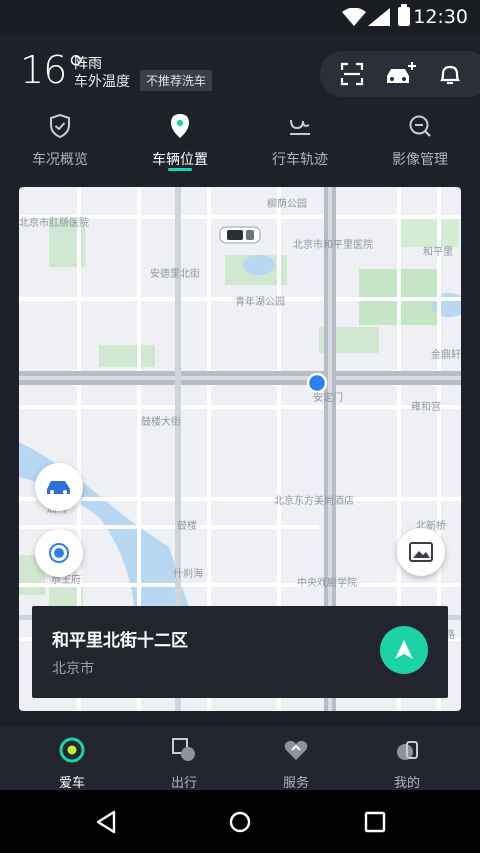 Image resolution: width=480 pixels, height=853 pixels. Describe the element at coordinates (184, 763) in the screenshot. I see `nav-travel: 出行` at that location.